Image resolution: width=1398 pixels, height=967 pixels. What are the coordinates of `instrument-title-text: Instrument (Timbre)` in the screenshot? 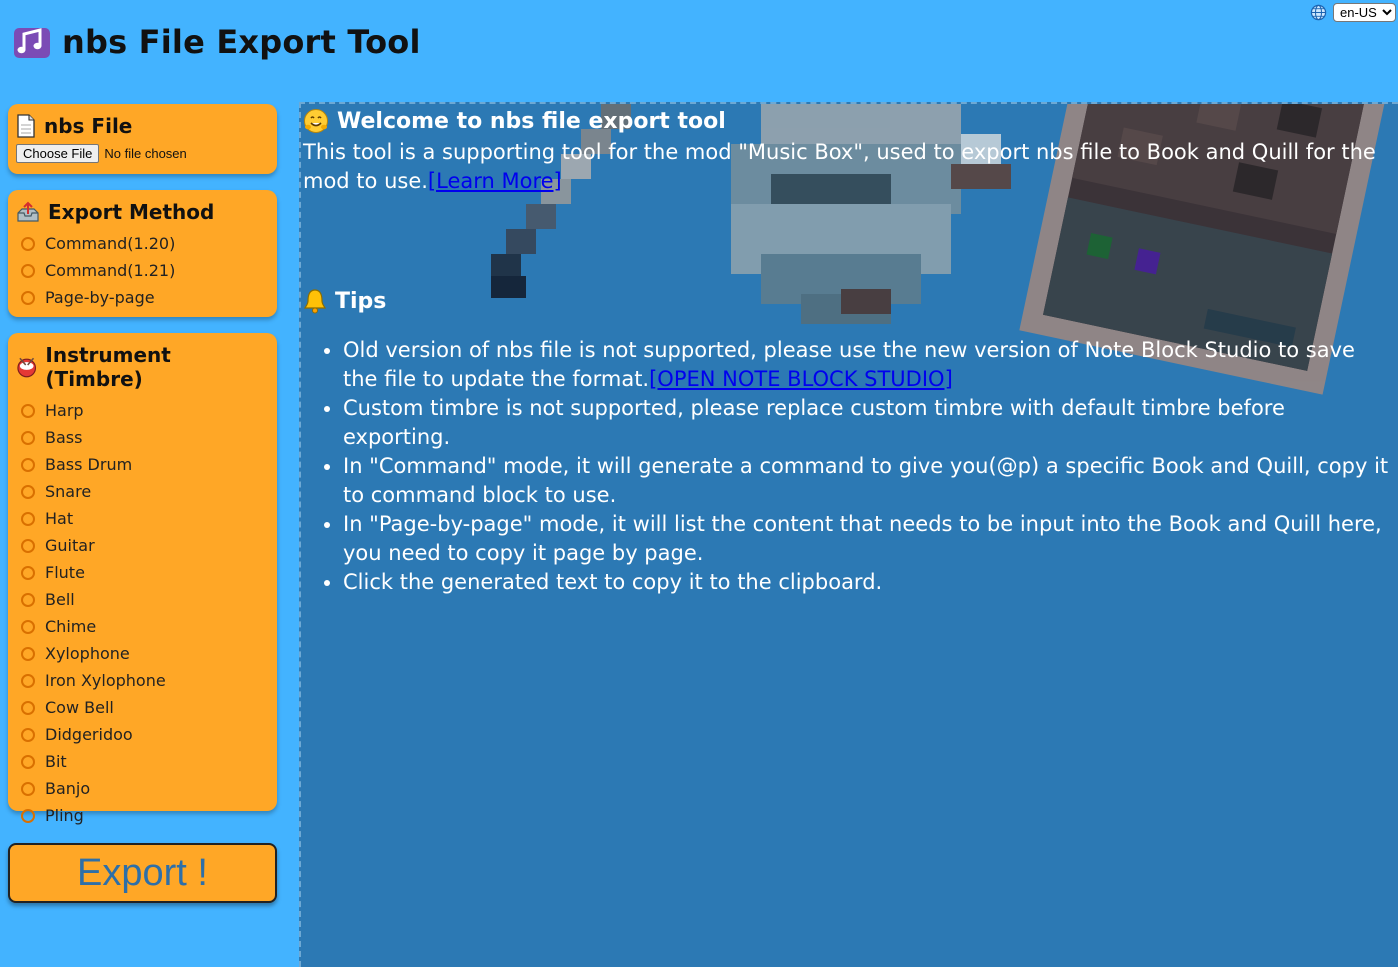 It's located at (108, 367).